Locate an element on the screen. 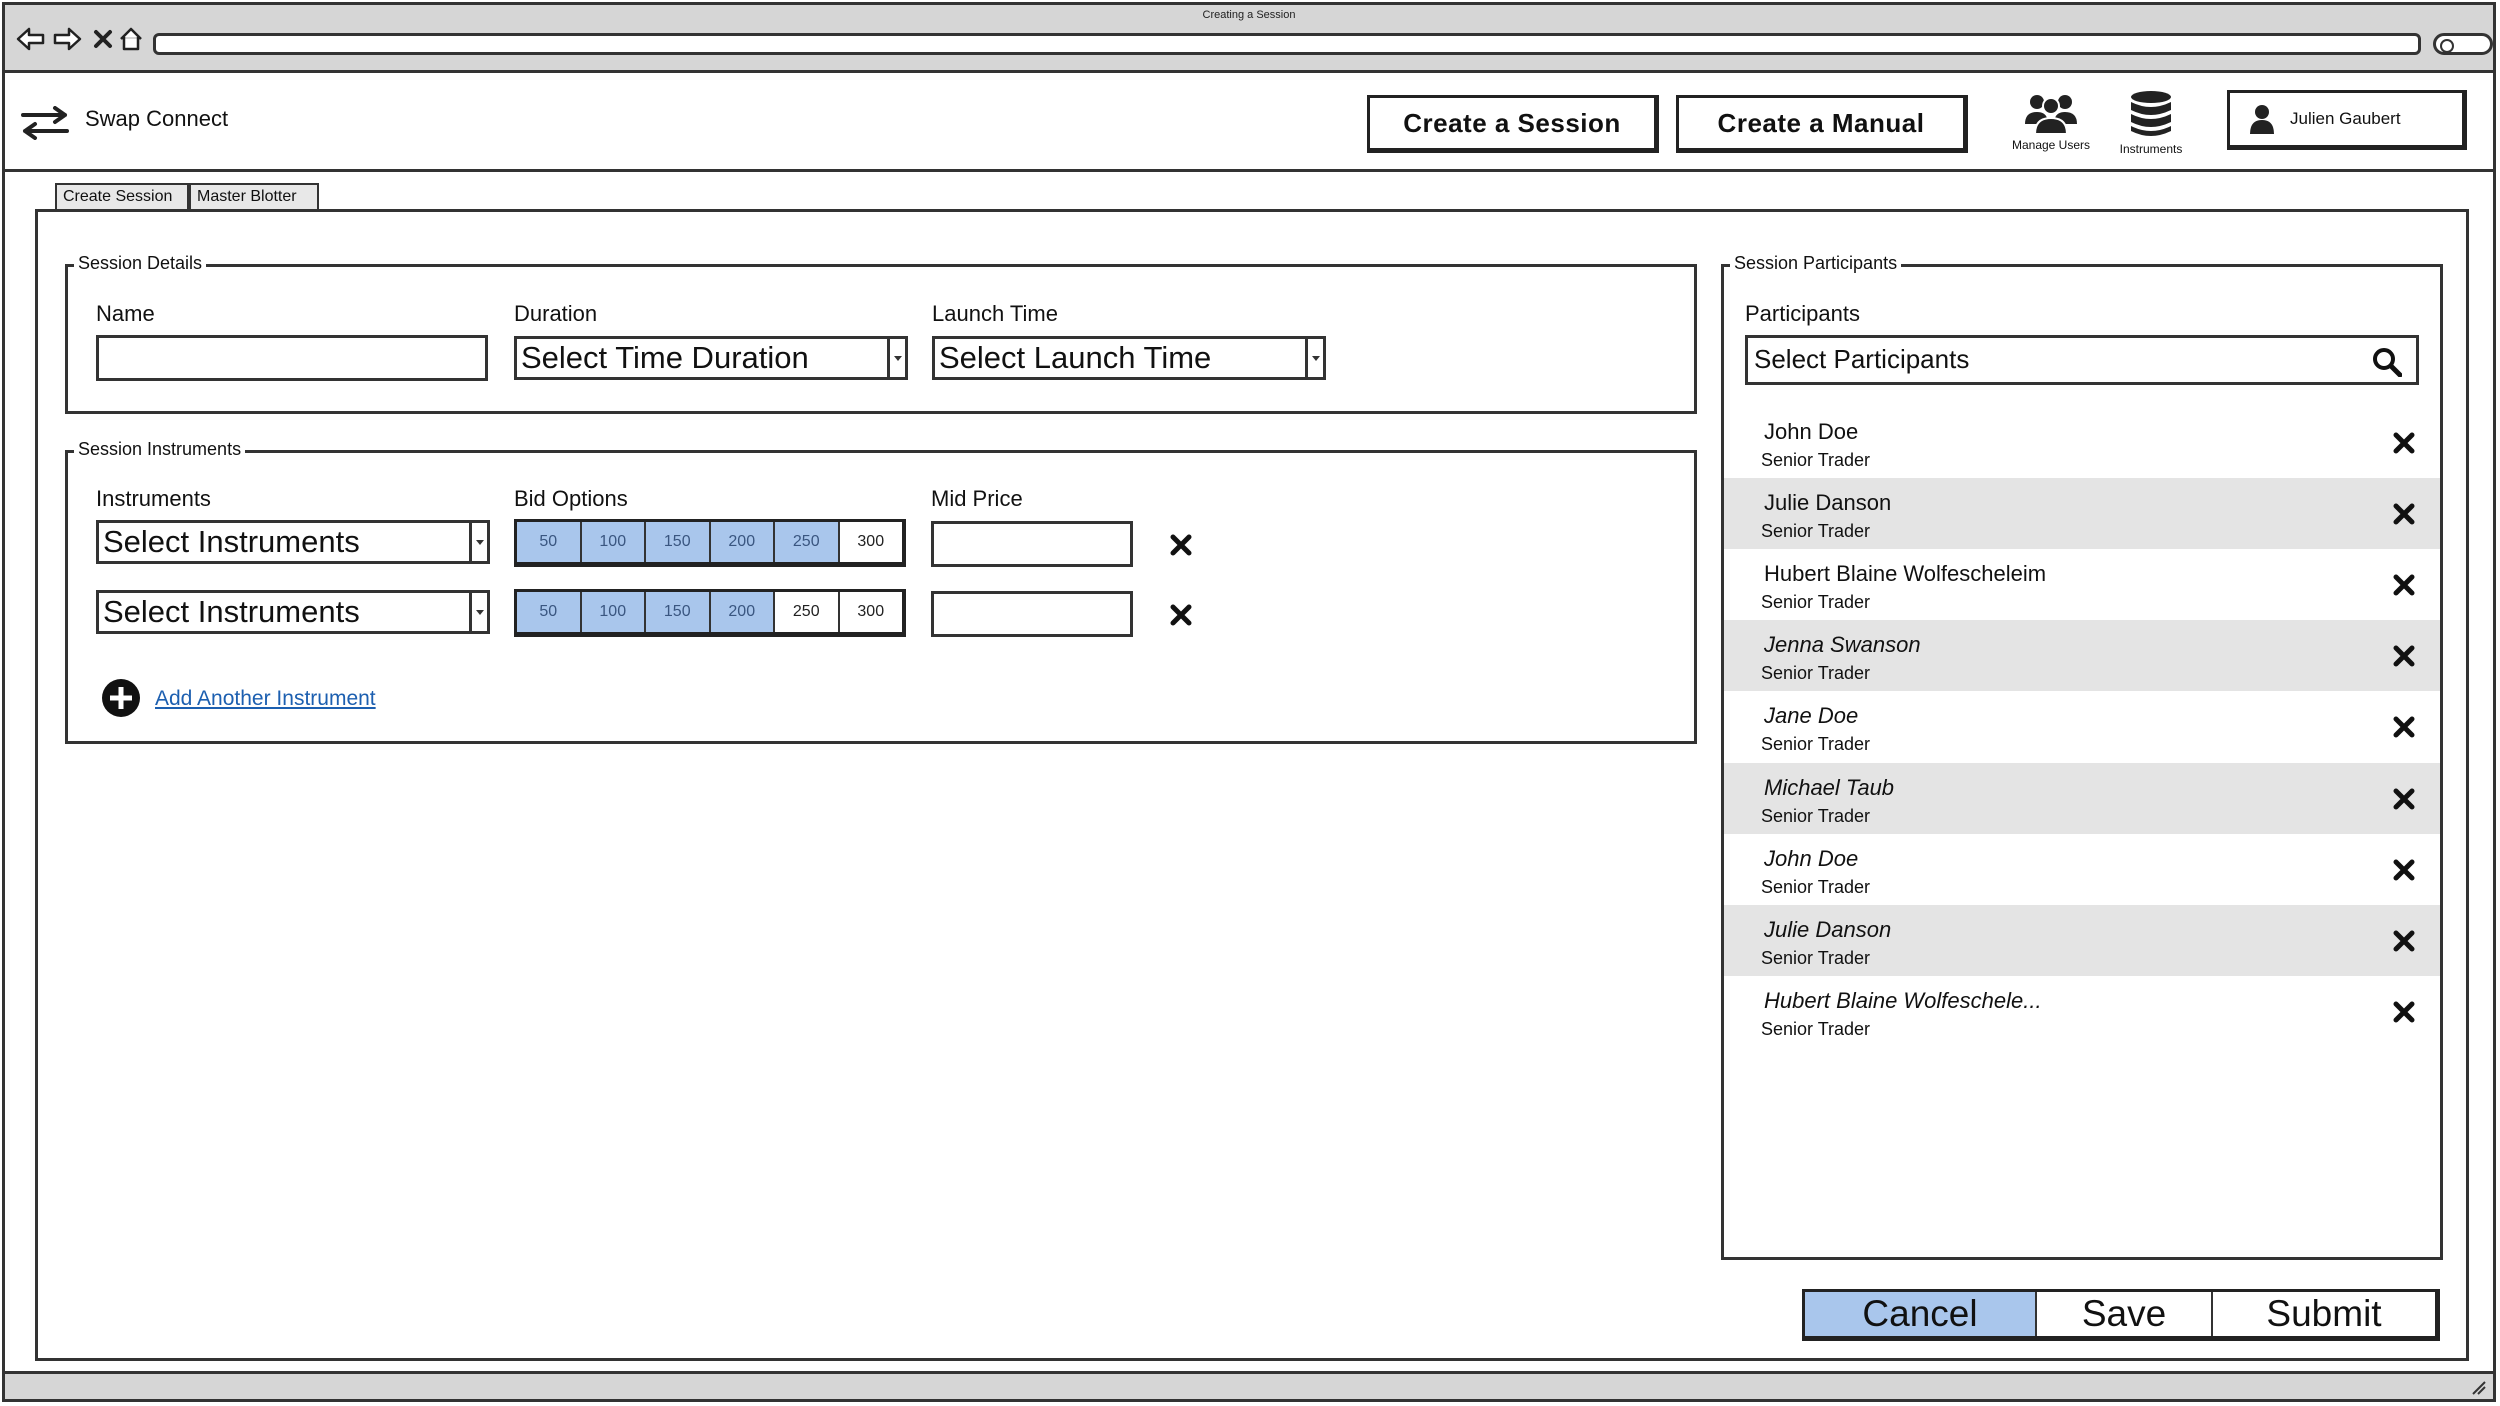 The height and width of the screenshot is (1406, 2500). database-icon is located at coordinates (2151, 113).